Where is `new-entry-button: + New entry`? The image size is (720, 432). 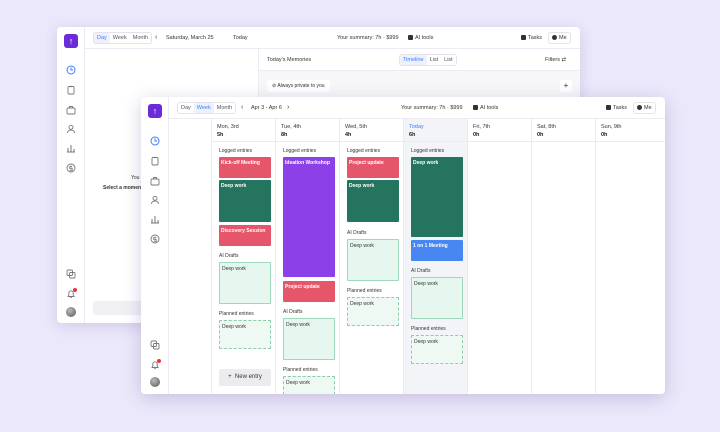 new-entry-button: + New entry is located at coordinates (245, 377).